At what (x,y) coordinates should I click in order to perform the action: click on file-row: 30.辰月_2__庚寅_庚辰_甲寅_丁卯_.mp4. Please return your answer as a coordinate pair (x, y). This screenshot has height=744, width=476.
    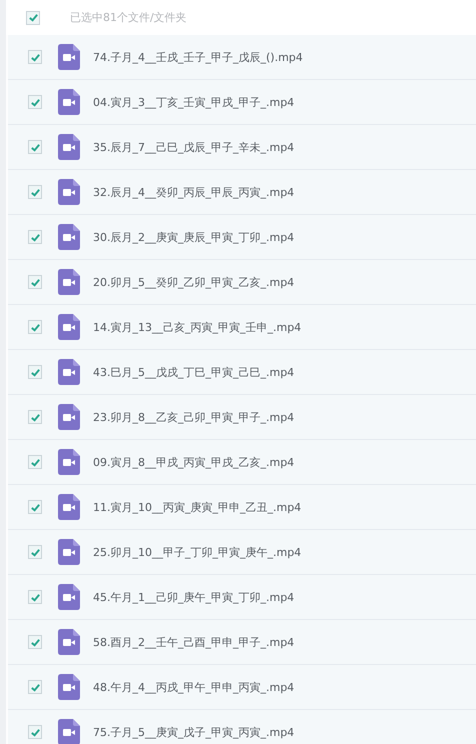
    Looking at the image, I should click on (242, 237).